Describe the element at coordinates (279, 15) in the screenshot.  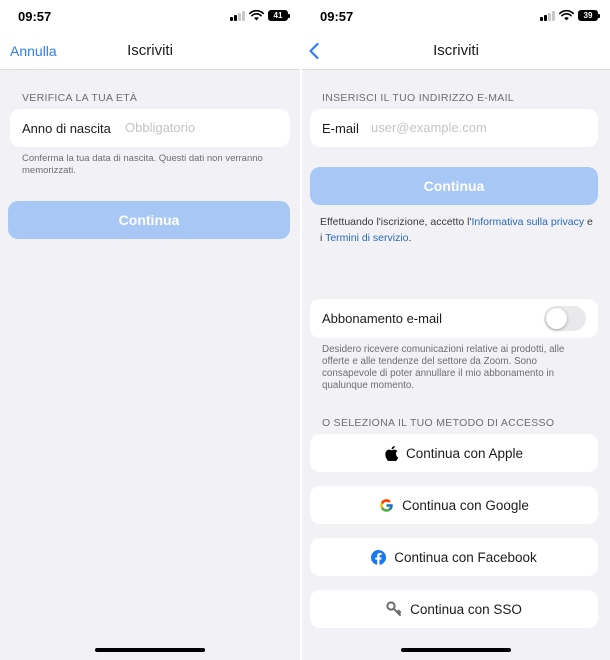
I see `battery-icon: 41` at that location.